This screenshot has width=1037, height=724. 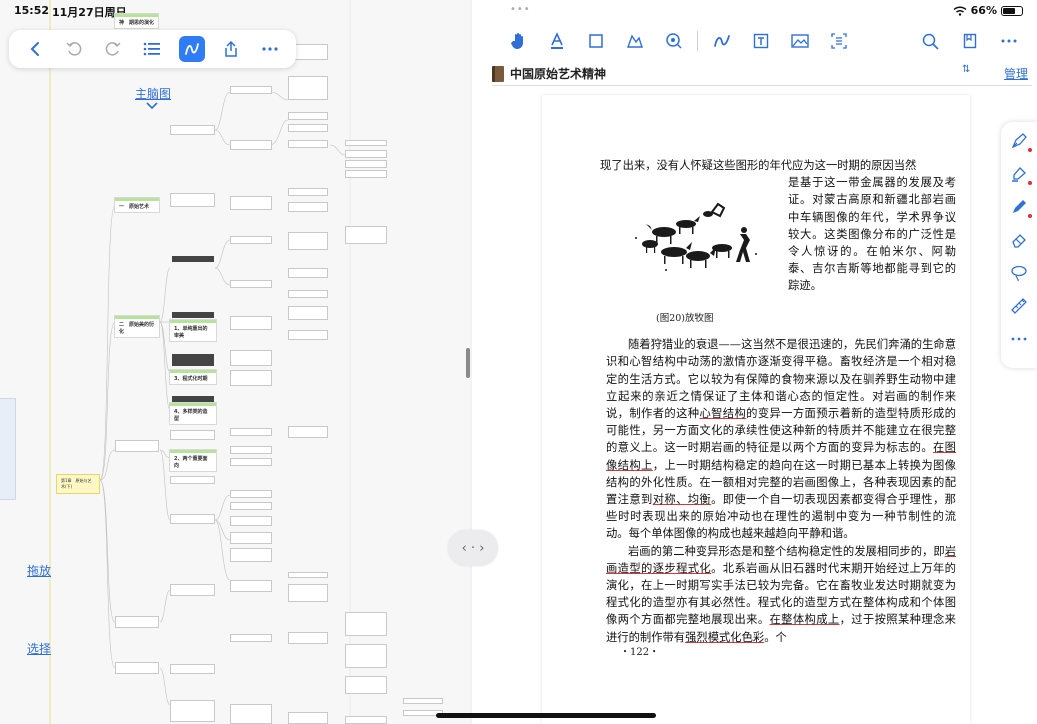 What do you see at coordinates (152, 106) in the screenshot?
I see `chevron-down-icon` at bounding box center [152, 106].